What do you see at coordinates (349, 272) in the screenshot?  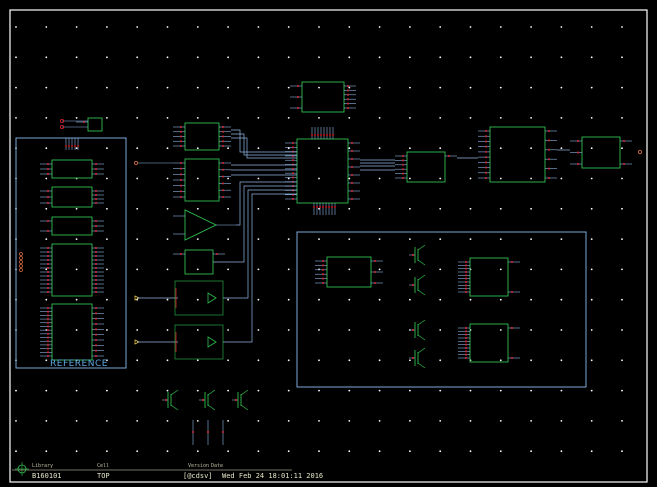 I see `sub-cell-a` at bounding box center [349, 272].